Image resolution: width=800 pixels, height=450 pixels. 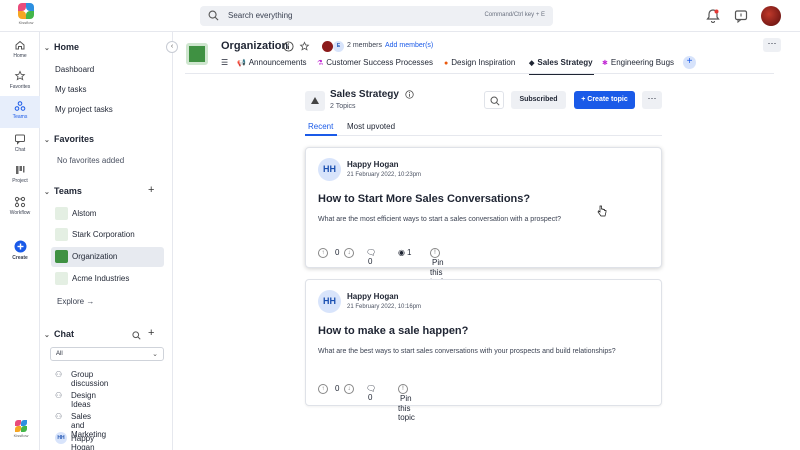 I want to click on rail-workflow: Workflow, so click(x=20, y=207).